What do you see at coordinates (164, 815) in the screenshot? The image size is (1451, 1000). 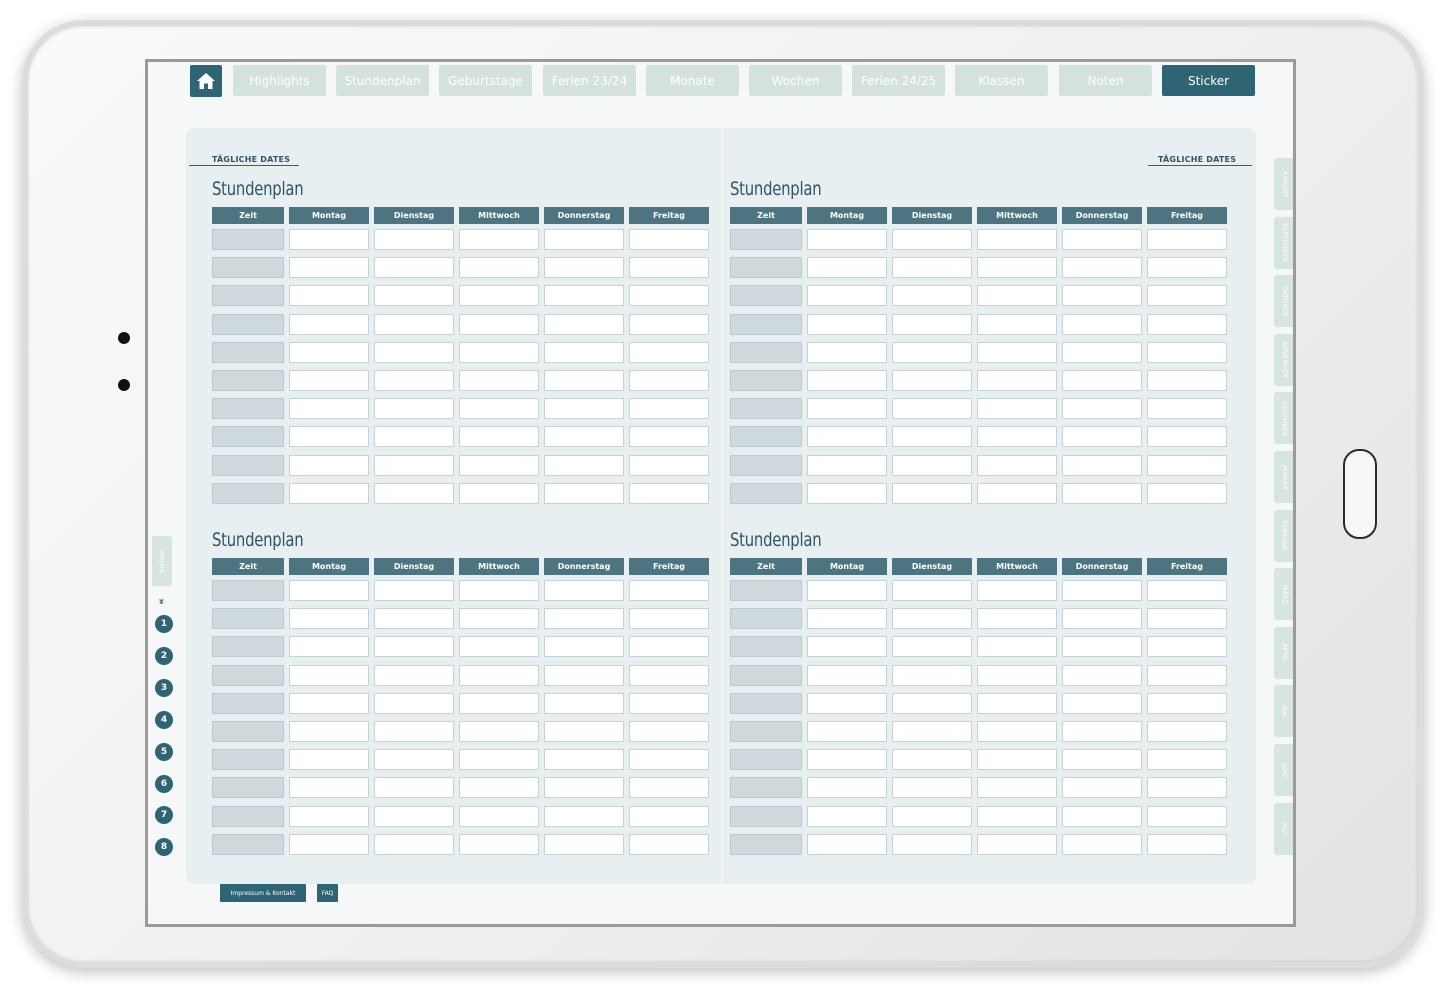 I see `notes-page-7-button: 7` at bounding box center [164, 815].